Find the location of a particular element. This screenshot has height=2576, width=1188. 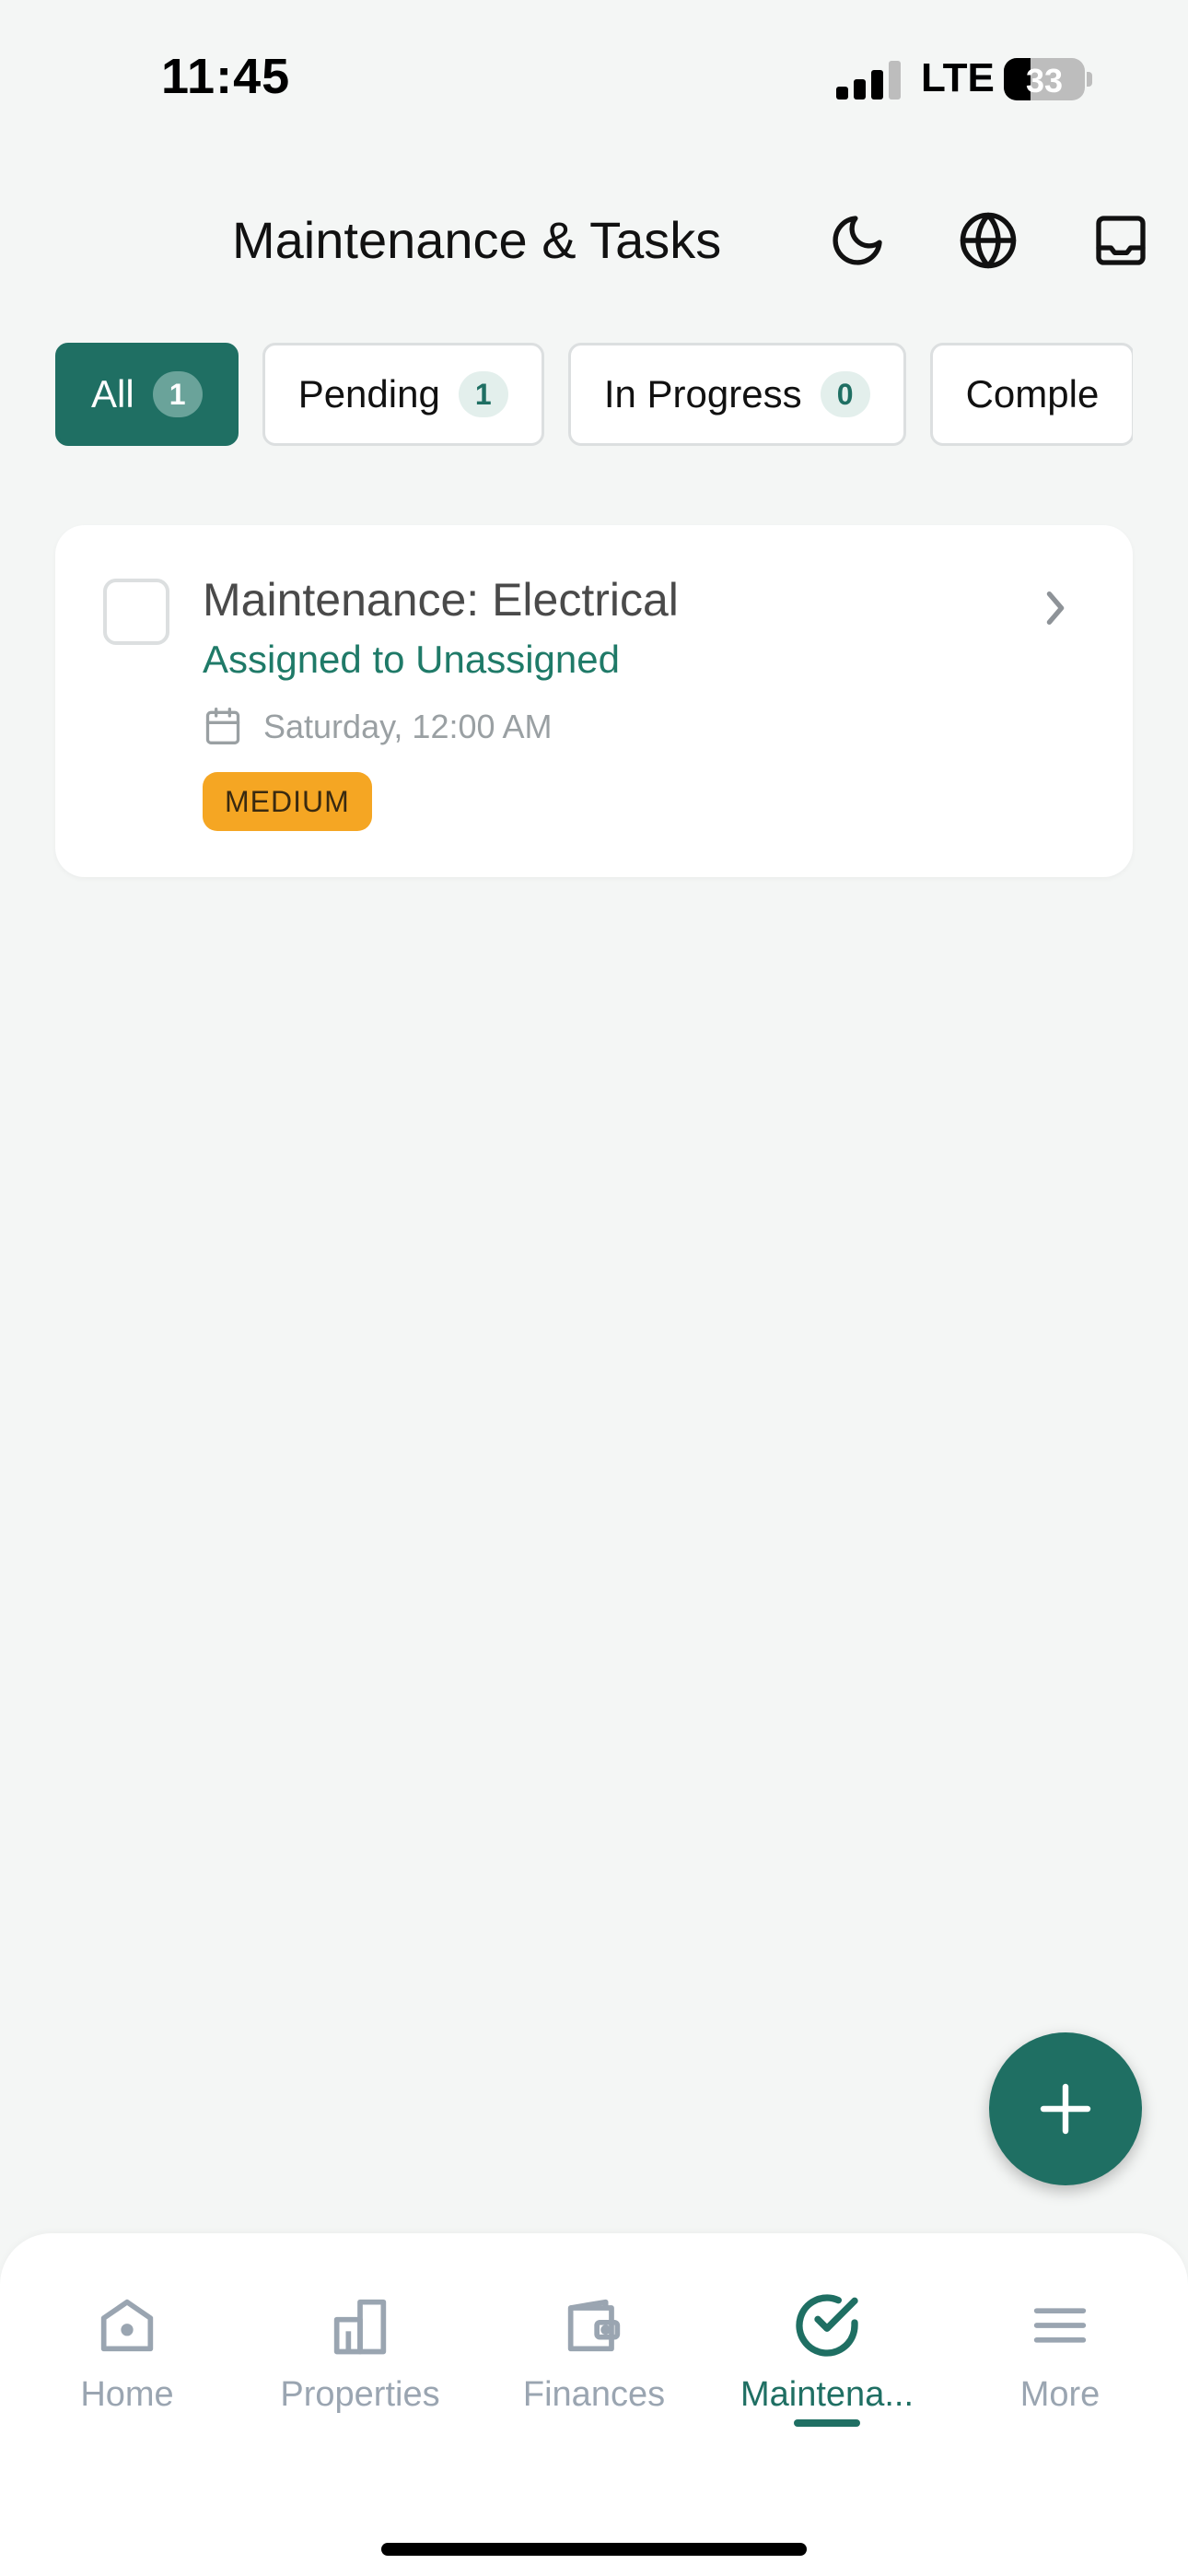

inbox-icon is located at coordinates (1121, 240).